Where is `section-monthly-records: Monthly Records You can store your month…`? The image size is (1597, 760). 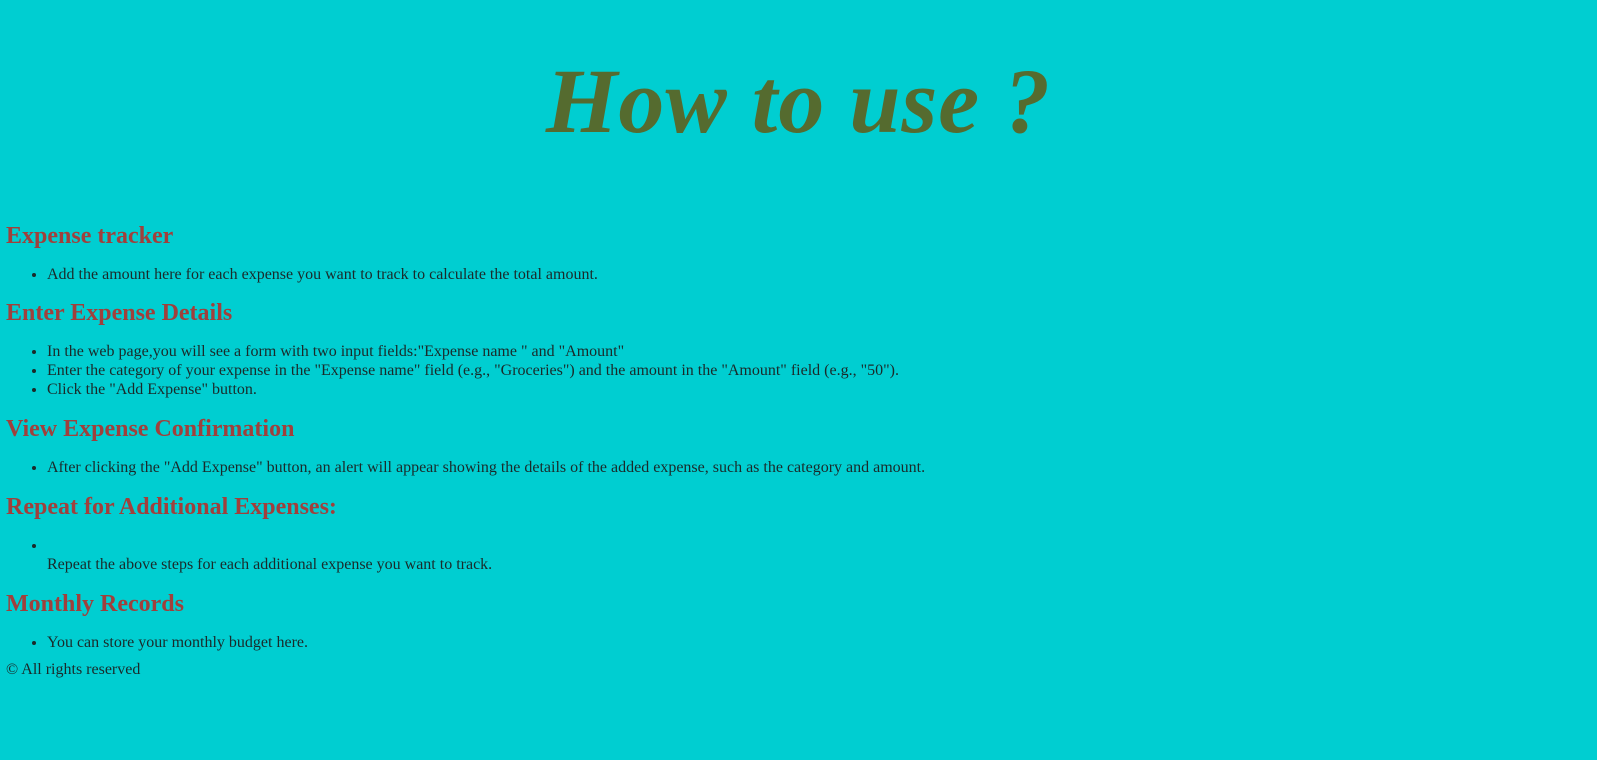 section-monthly-records: Monthly Records You can store your month… is located at coordinates (801, 621).